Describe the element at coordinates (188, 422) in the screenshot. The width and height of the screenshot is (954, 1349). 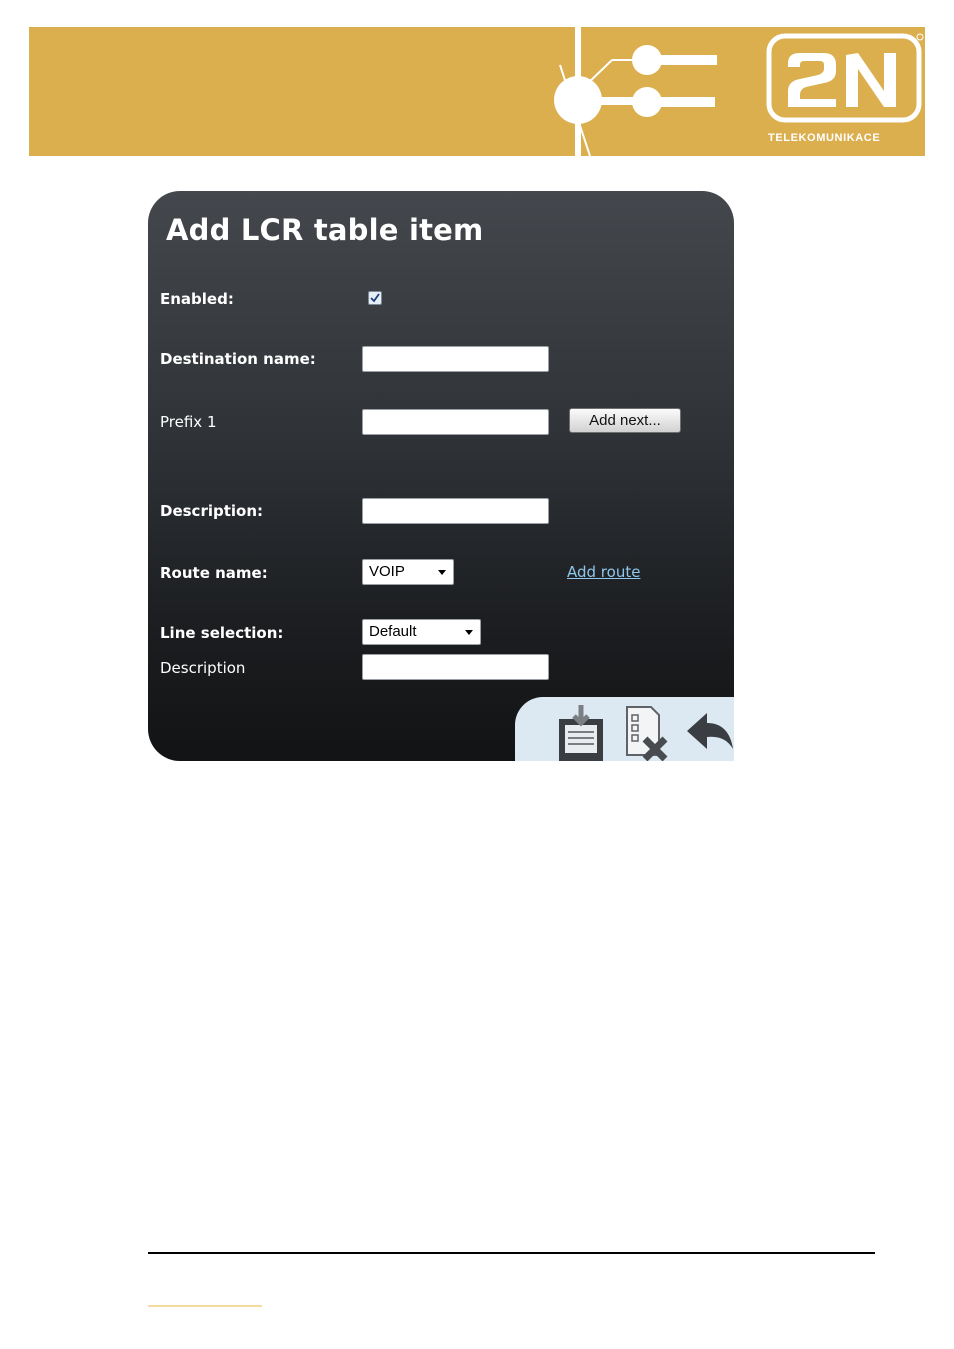
I see `prefix-label: Prefix 1` at that location.